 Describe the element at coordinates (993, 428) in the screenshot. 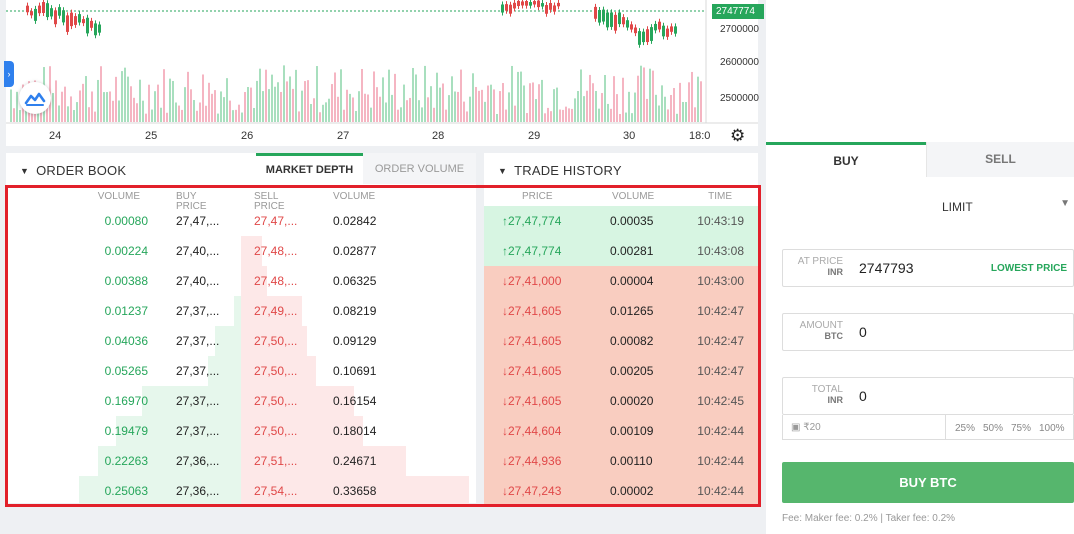

I see `percent-50-button: 50%` at that location.